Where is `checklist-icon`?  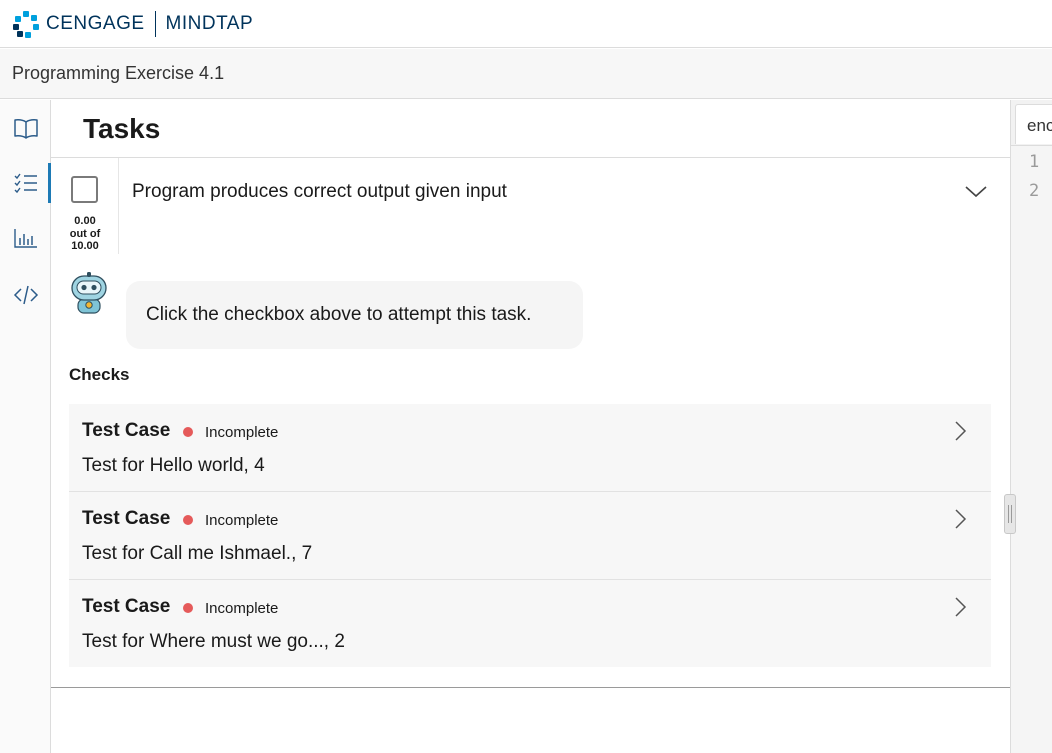
checklist-icon is located at coordinates (25, 183).